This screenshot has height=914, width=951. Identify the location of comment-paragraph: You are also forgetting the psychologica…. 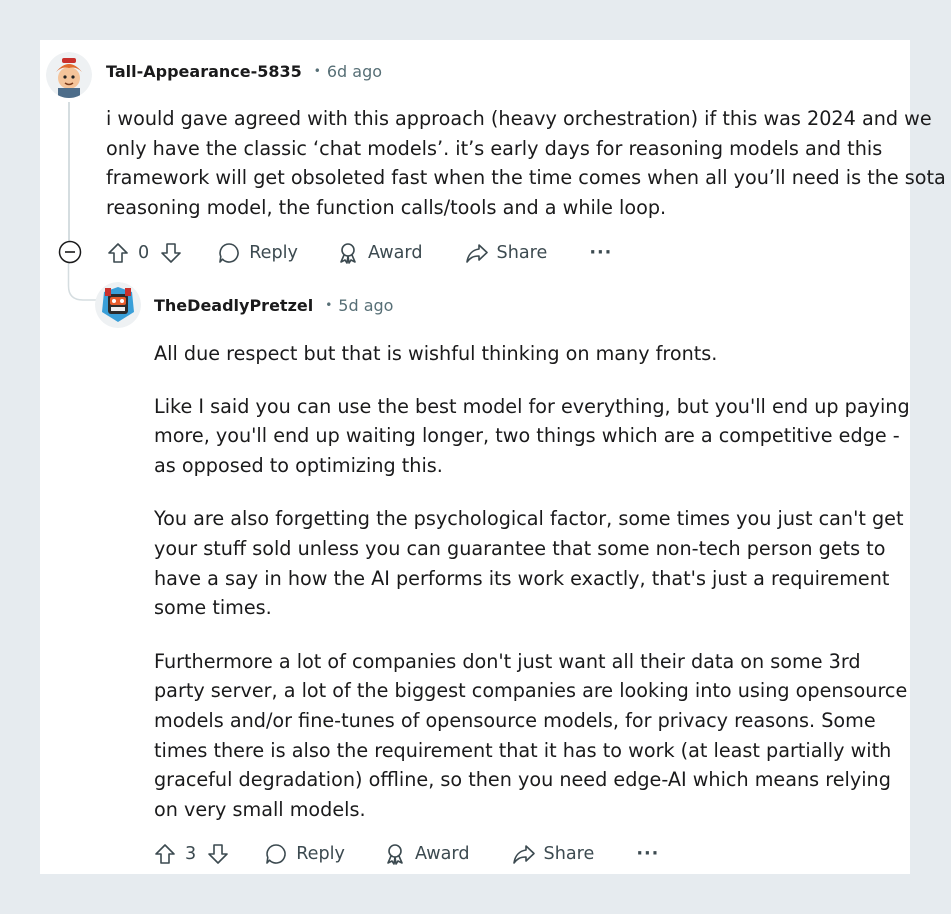
(529, 563).